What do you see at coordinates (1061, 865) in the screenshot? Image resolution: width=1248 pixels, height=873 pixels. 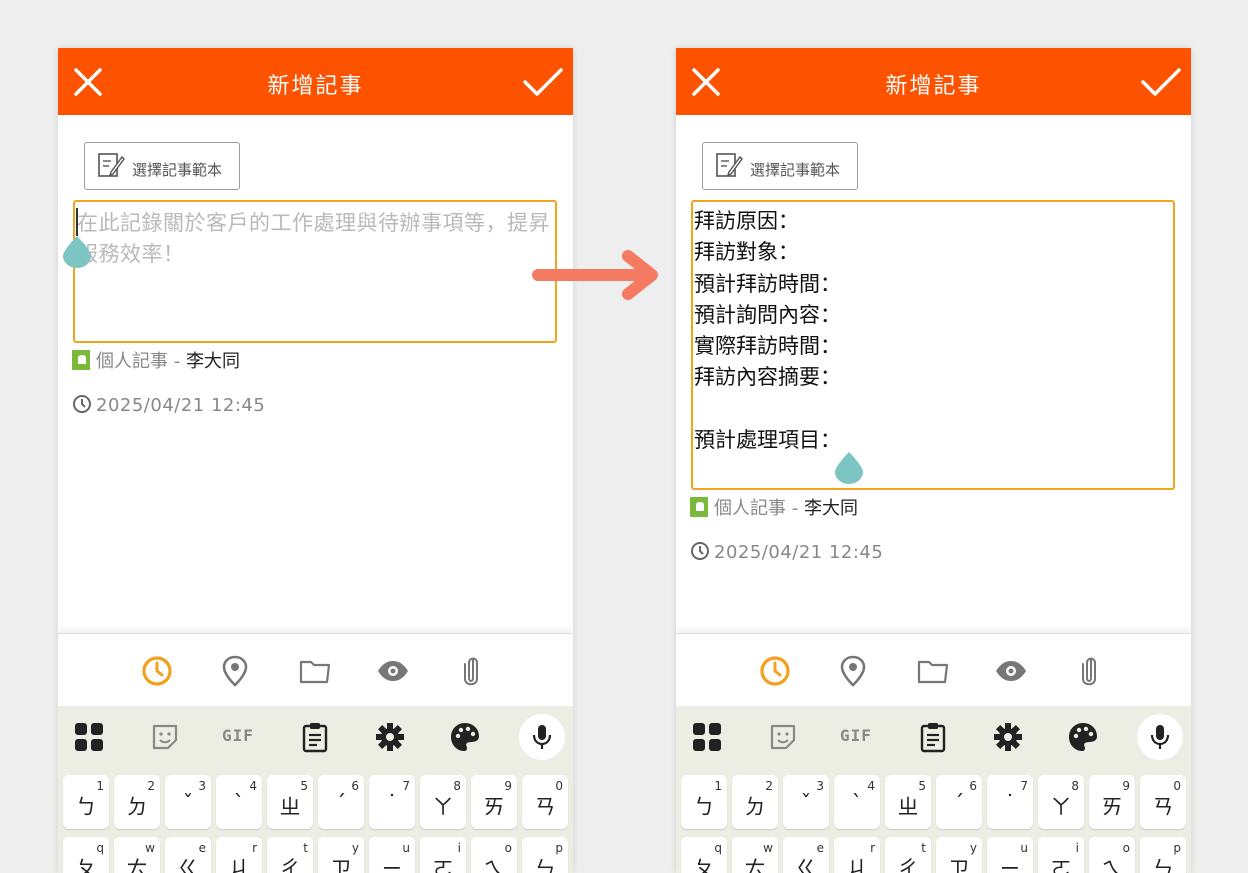 I see `key-main-label: ㄛ` at bounding box center [1061, 865].